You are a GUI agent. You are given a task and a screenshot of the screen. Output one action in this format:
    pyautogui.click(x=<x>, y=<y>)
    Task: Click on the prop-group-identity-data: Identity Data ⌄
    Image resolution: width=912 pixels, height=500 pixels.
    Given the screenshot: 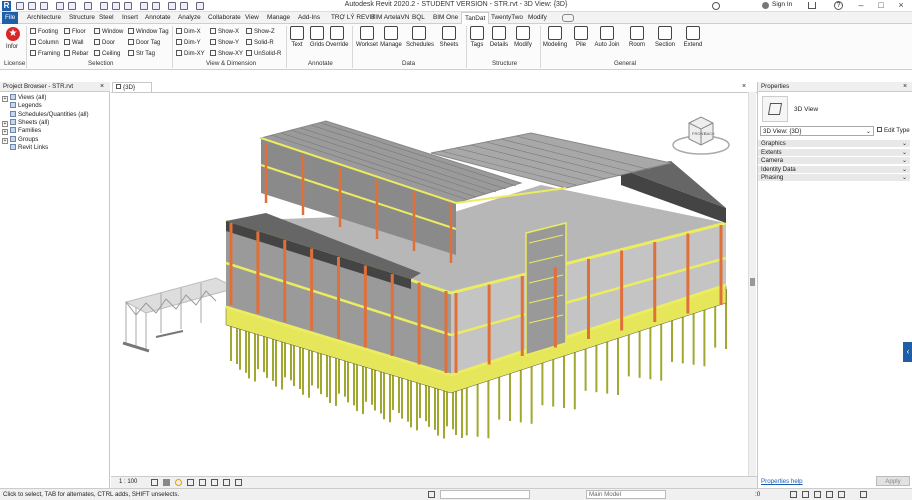 What is the action you would take?
    pyautogui.click(x=834, y=169)
    